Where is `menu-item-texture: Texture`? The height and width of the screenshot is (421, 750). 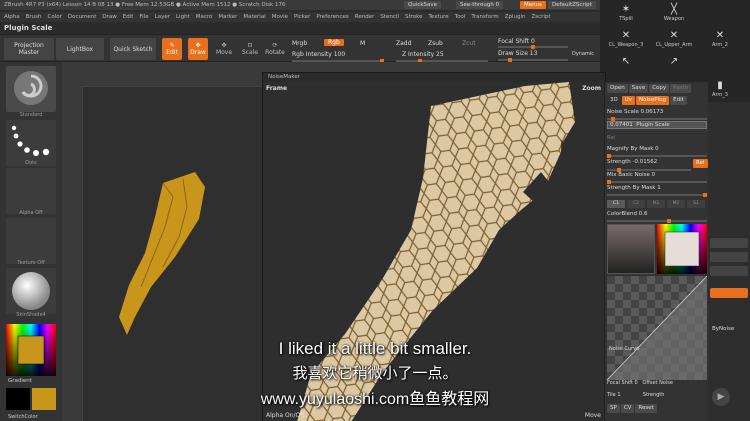 menu-item-texture: Texture is located at coordinates (439, 17).